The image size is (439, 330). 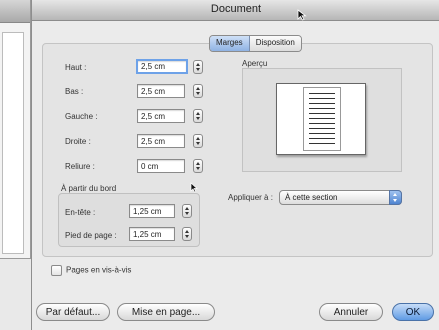 What do you see at coordinates (413, 312) in the screenshot?
I see `ok-button: OK` at bounding box center [413, 312].